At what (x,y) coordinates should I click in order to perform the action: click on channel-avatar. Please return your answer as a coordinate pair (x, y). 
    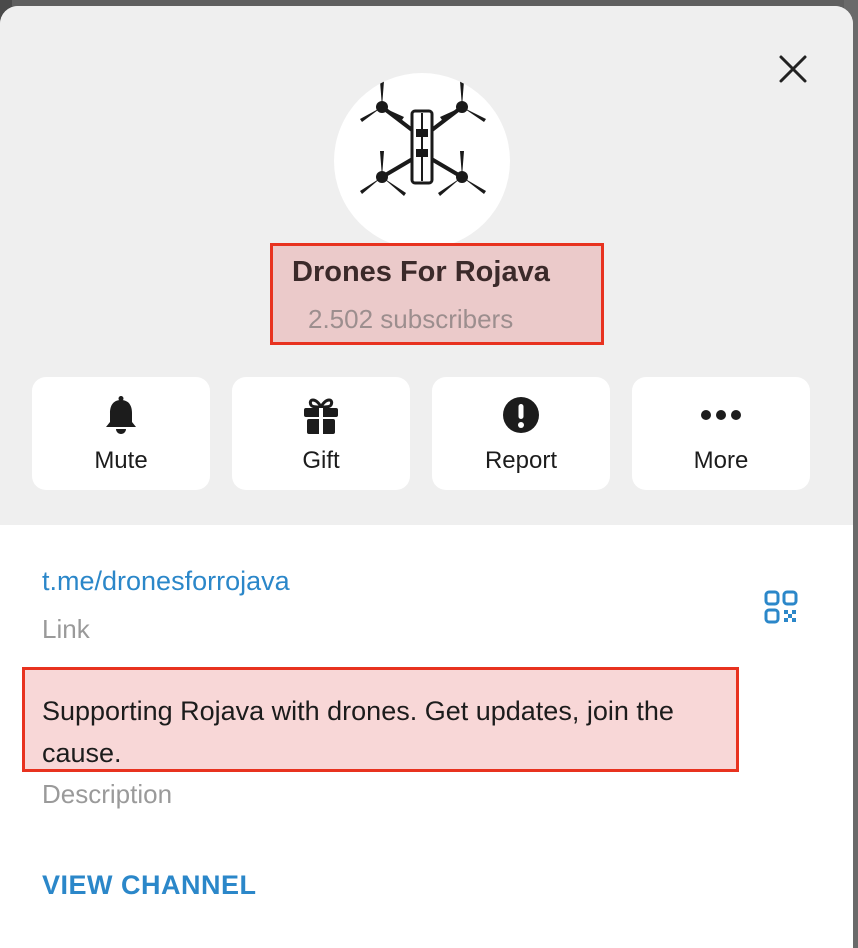
    Looking at the image, I should click on (422, 161).